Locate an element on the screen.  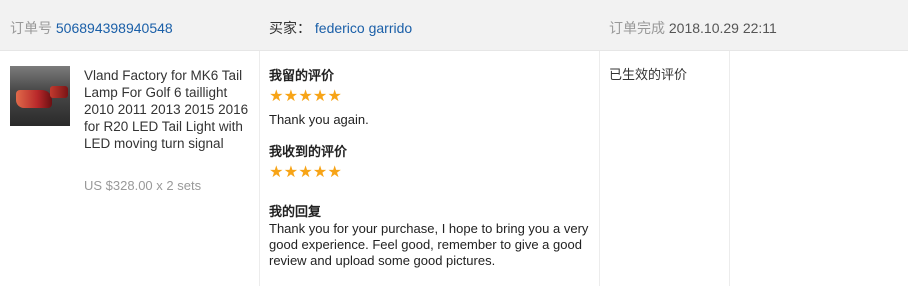
order-number-link: 506894398940548 is located at coordinates (114, 28).